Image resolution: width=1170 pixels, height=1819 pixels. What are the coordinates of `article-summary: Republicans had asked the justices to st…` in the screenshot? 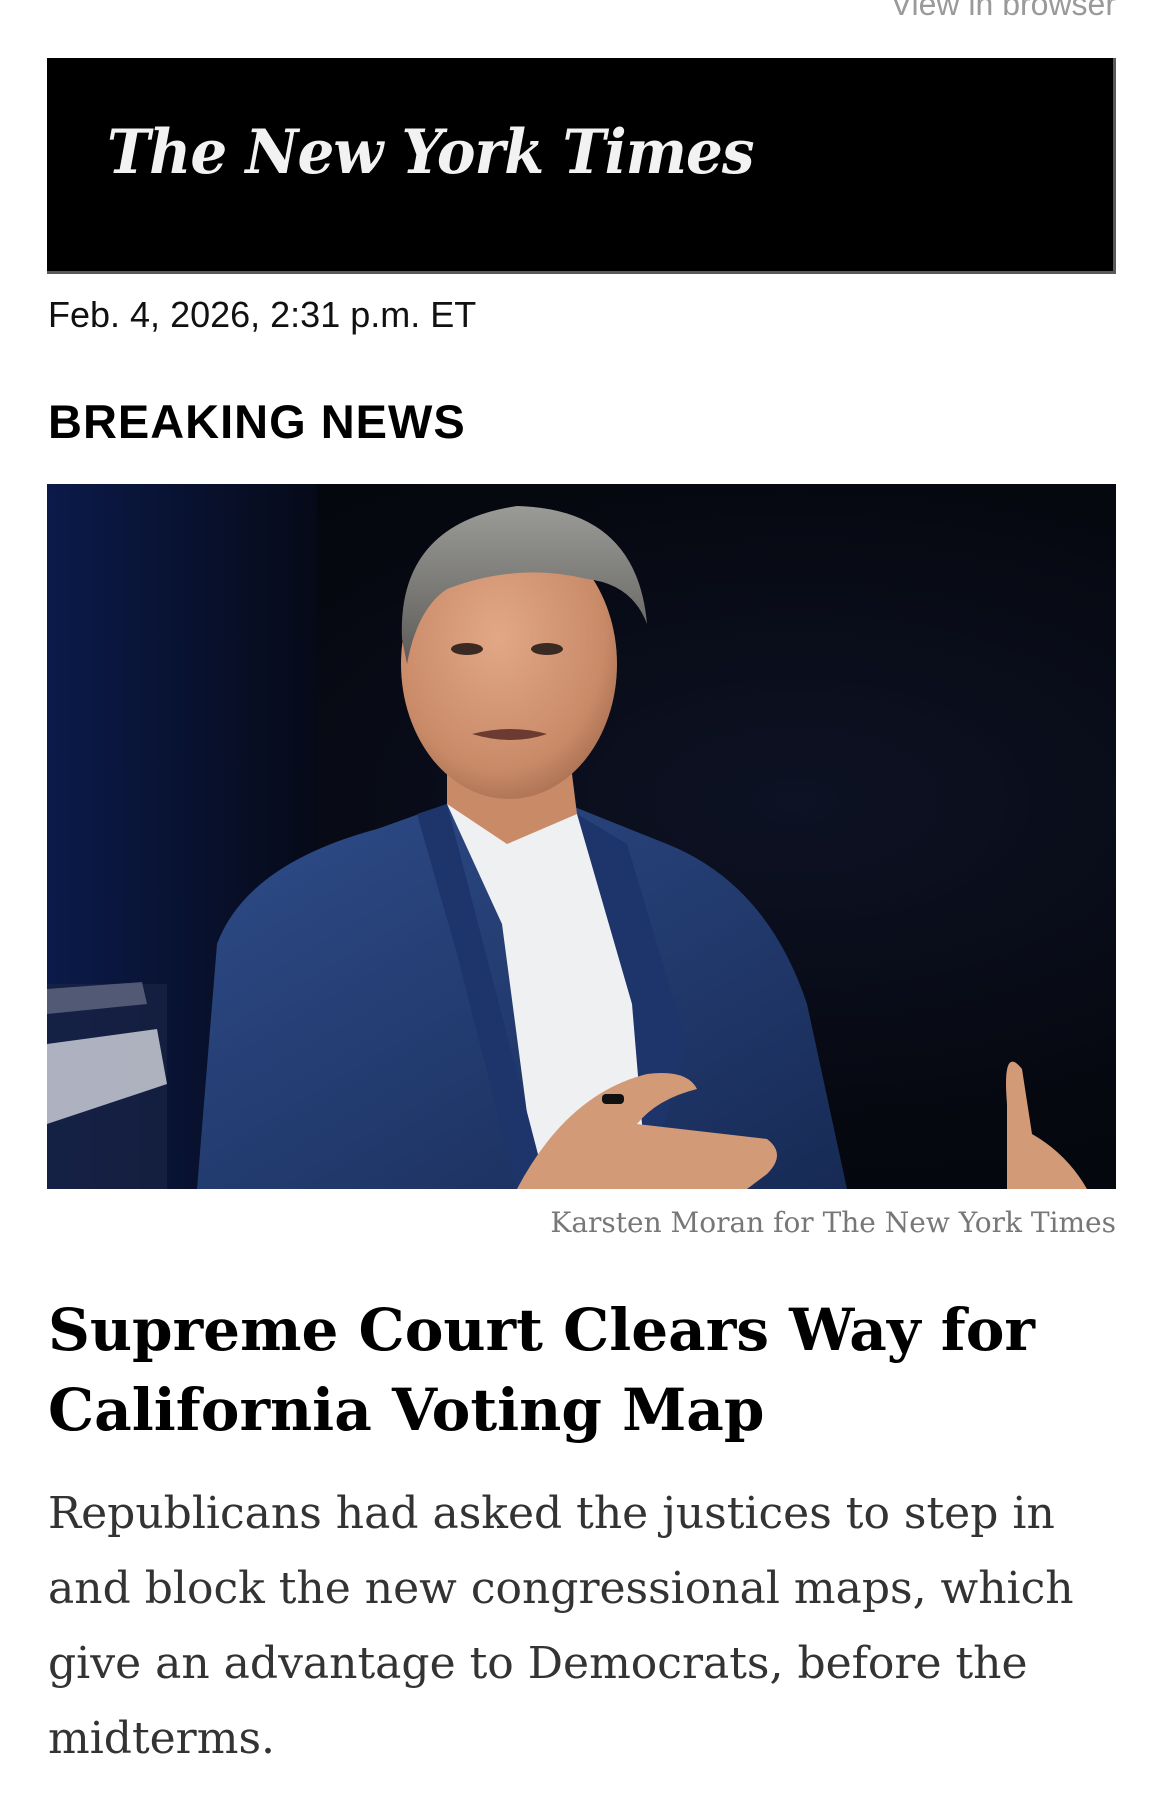 It's located at (561, 1626).